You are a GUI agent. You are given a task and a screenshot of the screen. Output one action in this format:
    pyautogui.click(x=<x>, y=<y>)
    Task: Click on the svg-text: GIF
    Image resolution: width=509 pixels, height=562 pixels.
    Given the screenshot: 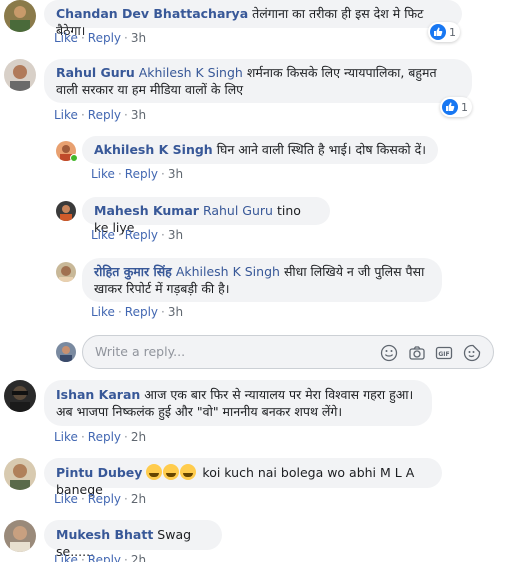 What is the action you would take?
    pyautogui.click(x=443, y=354)
    